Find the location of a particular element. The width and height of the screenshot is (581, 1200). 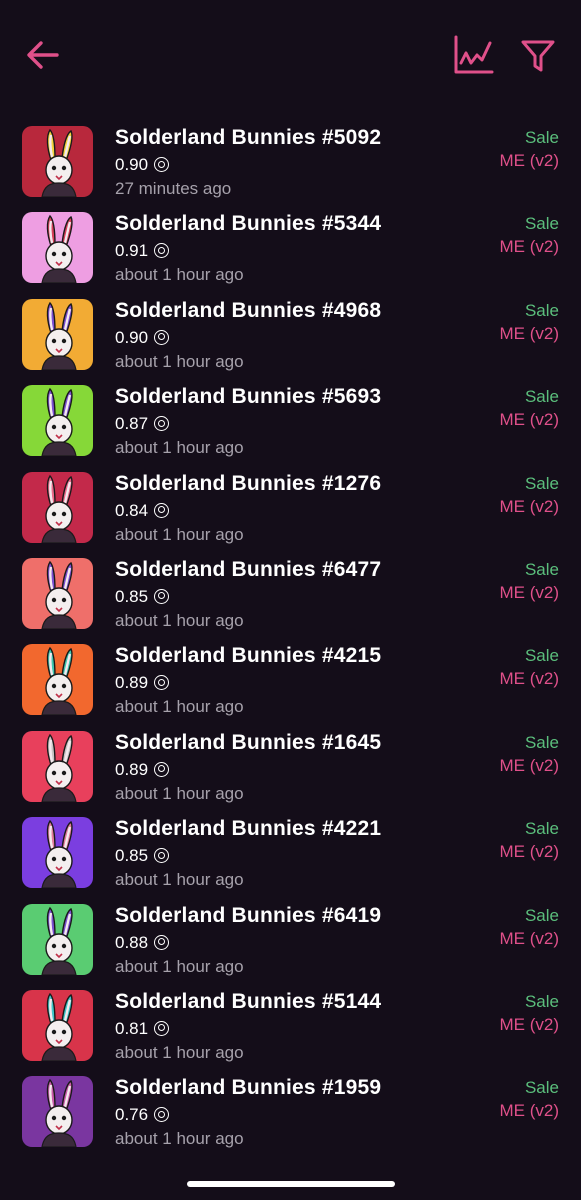

sale-price: 0.89 is located at coordinates (142, 769).